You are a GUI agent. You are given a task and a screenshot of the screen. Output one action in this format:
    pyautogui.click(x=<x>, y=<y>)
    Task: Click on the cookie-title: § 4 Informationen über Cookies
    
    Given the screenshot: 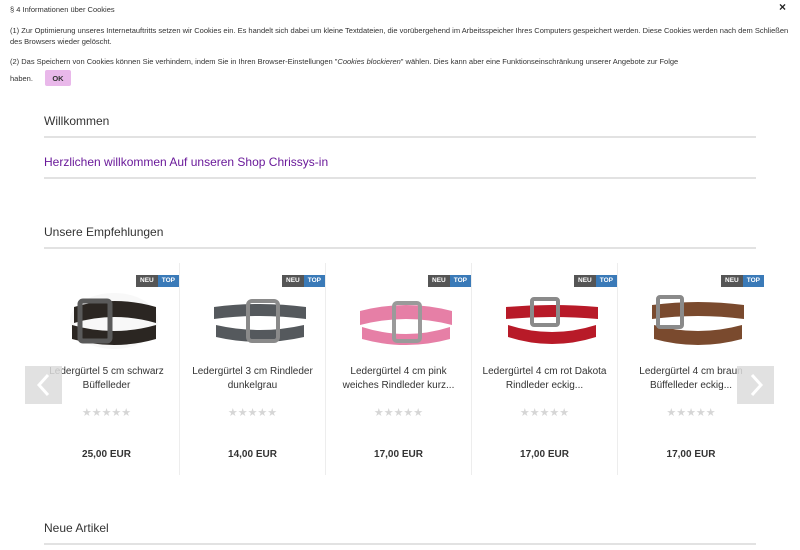 What is the action you would take?
    pyautogui.click(x=62, y=9)
    